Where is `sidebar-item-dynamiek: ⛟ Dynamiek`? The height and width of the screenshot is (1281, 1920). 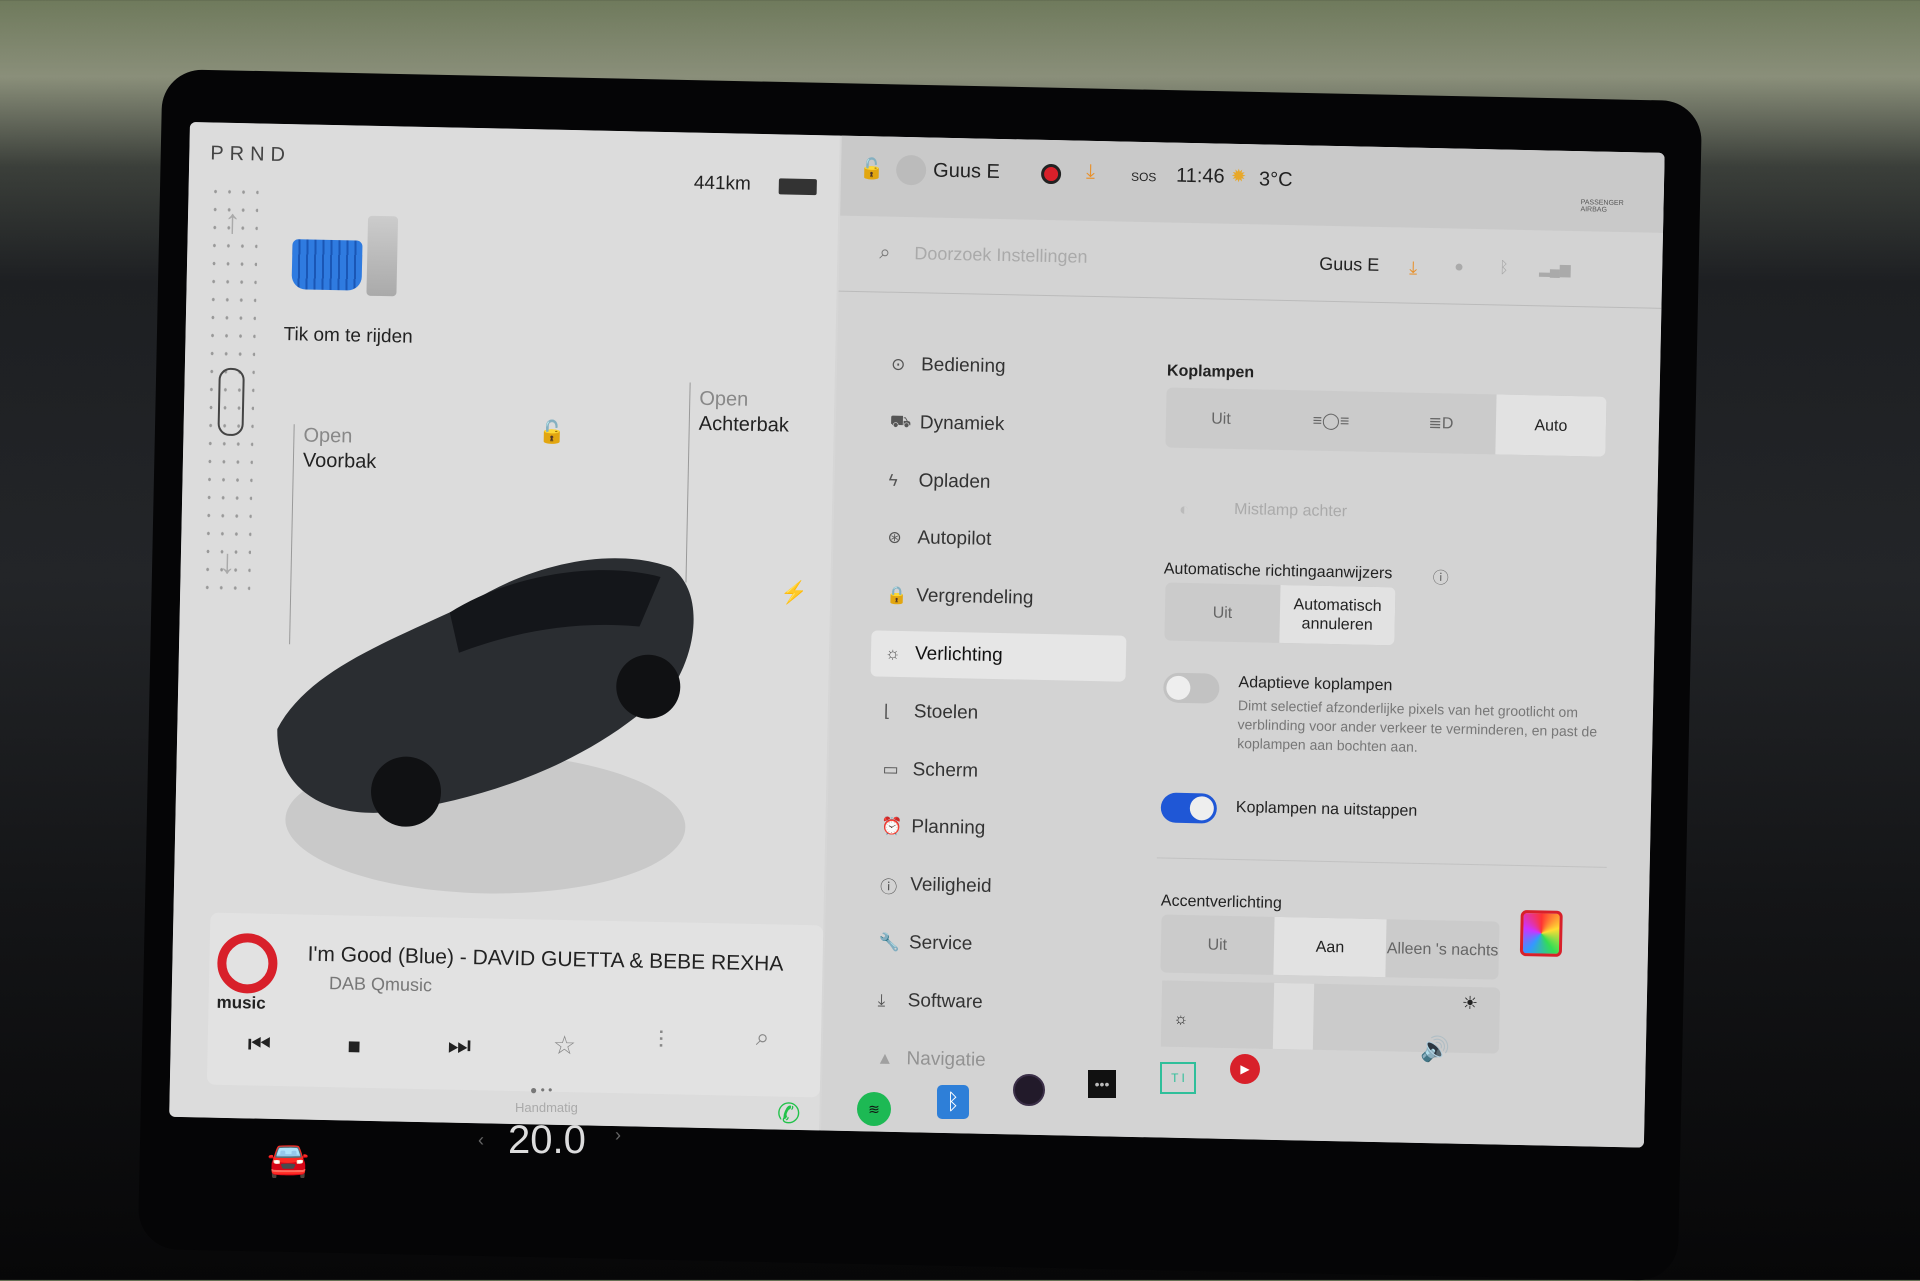 sidebar-item-dynamiek: ⛟ Dynamiek is located at coordinates (1003, 424).